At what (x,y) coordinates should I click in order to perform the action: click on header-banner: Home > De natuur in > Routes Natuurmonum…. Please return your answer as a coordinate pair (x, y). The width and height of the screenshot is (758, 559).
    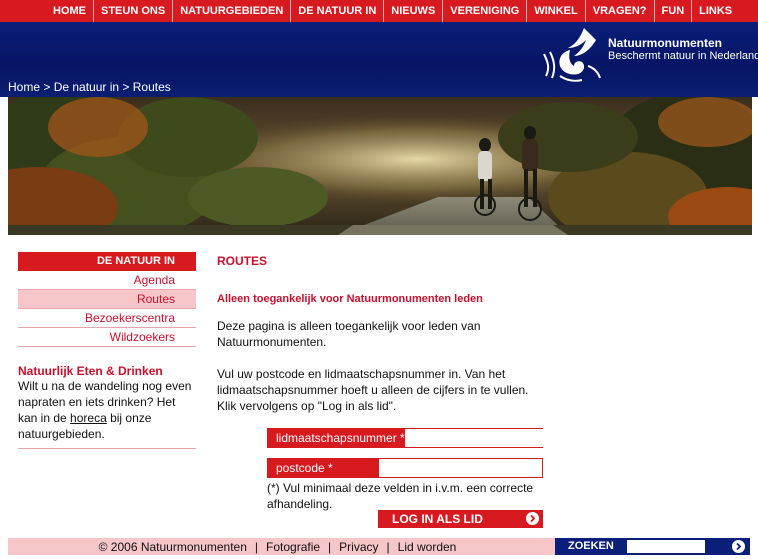
    Looking at the image, I should click on (379, 59).